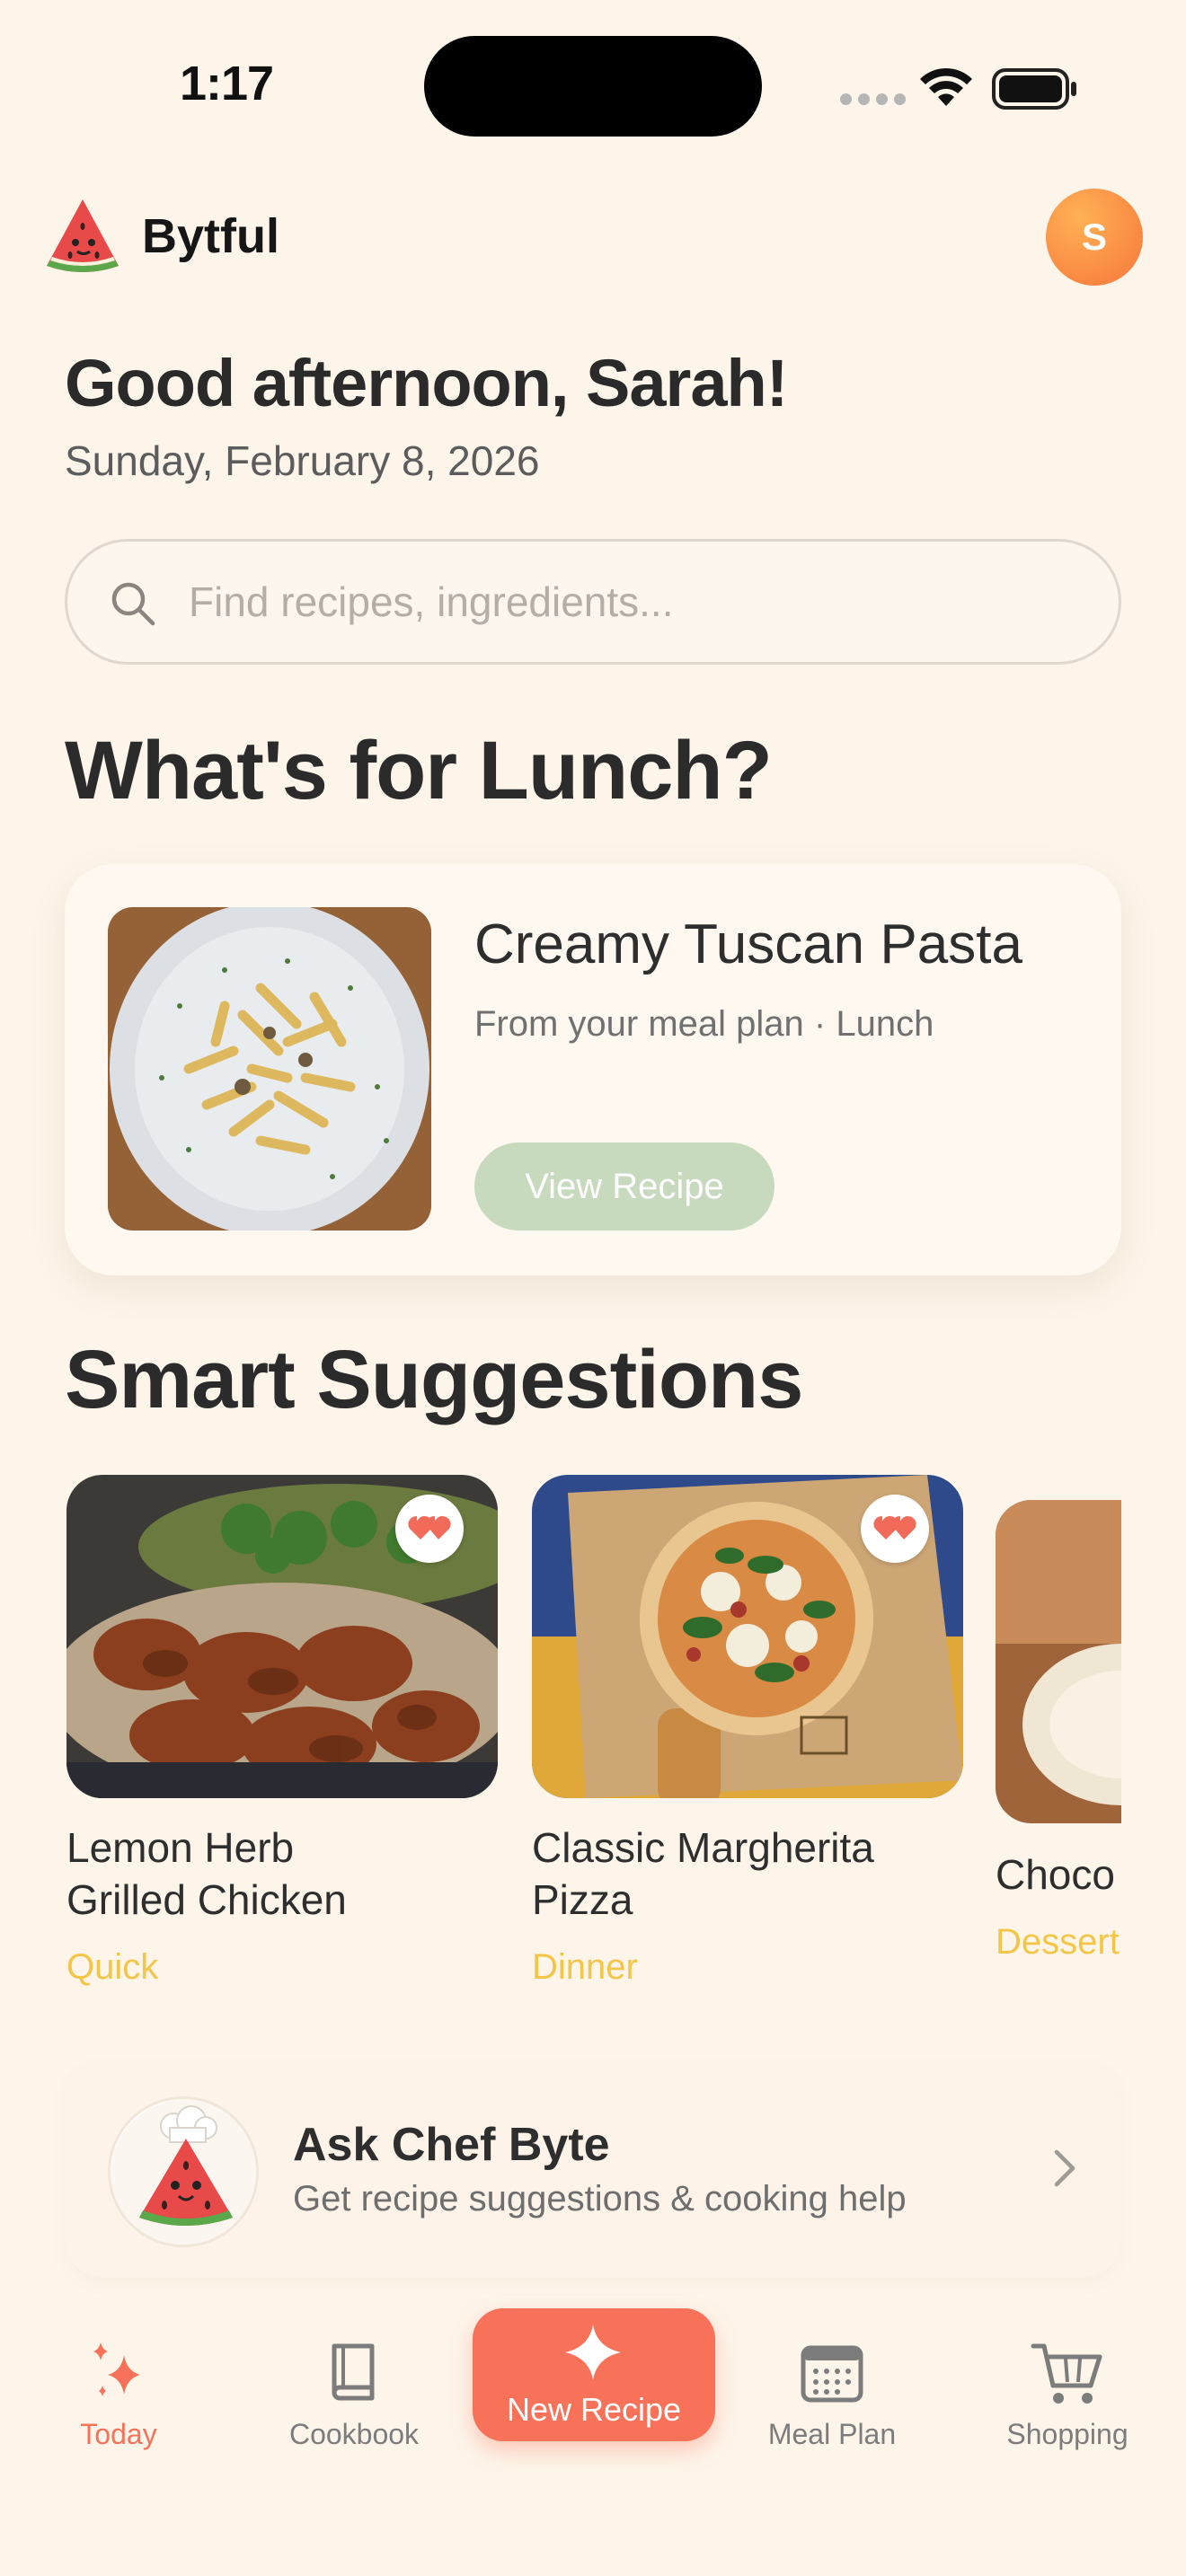 The height and width of the screenshot is (2576, 1186). Describe the element at coordinates (1058, 1661) in the screenshot. I see `suggestion-card-image` at that location.